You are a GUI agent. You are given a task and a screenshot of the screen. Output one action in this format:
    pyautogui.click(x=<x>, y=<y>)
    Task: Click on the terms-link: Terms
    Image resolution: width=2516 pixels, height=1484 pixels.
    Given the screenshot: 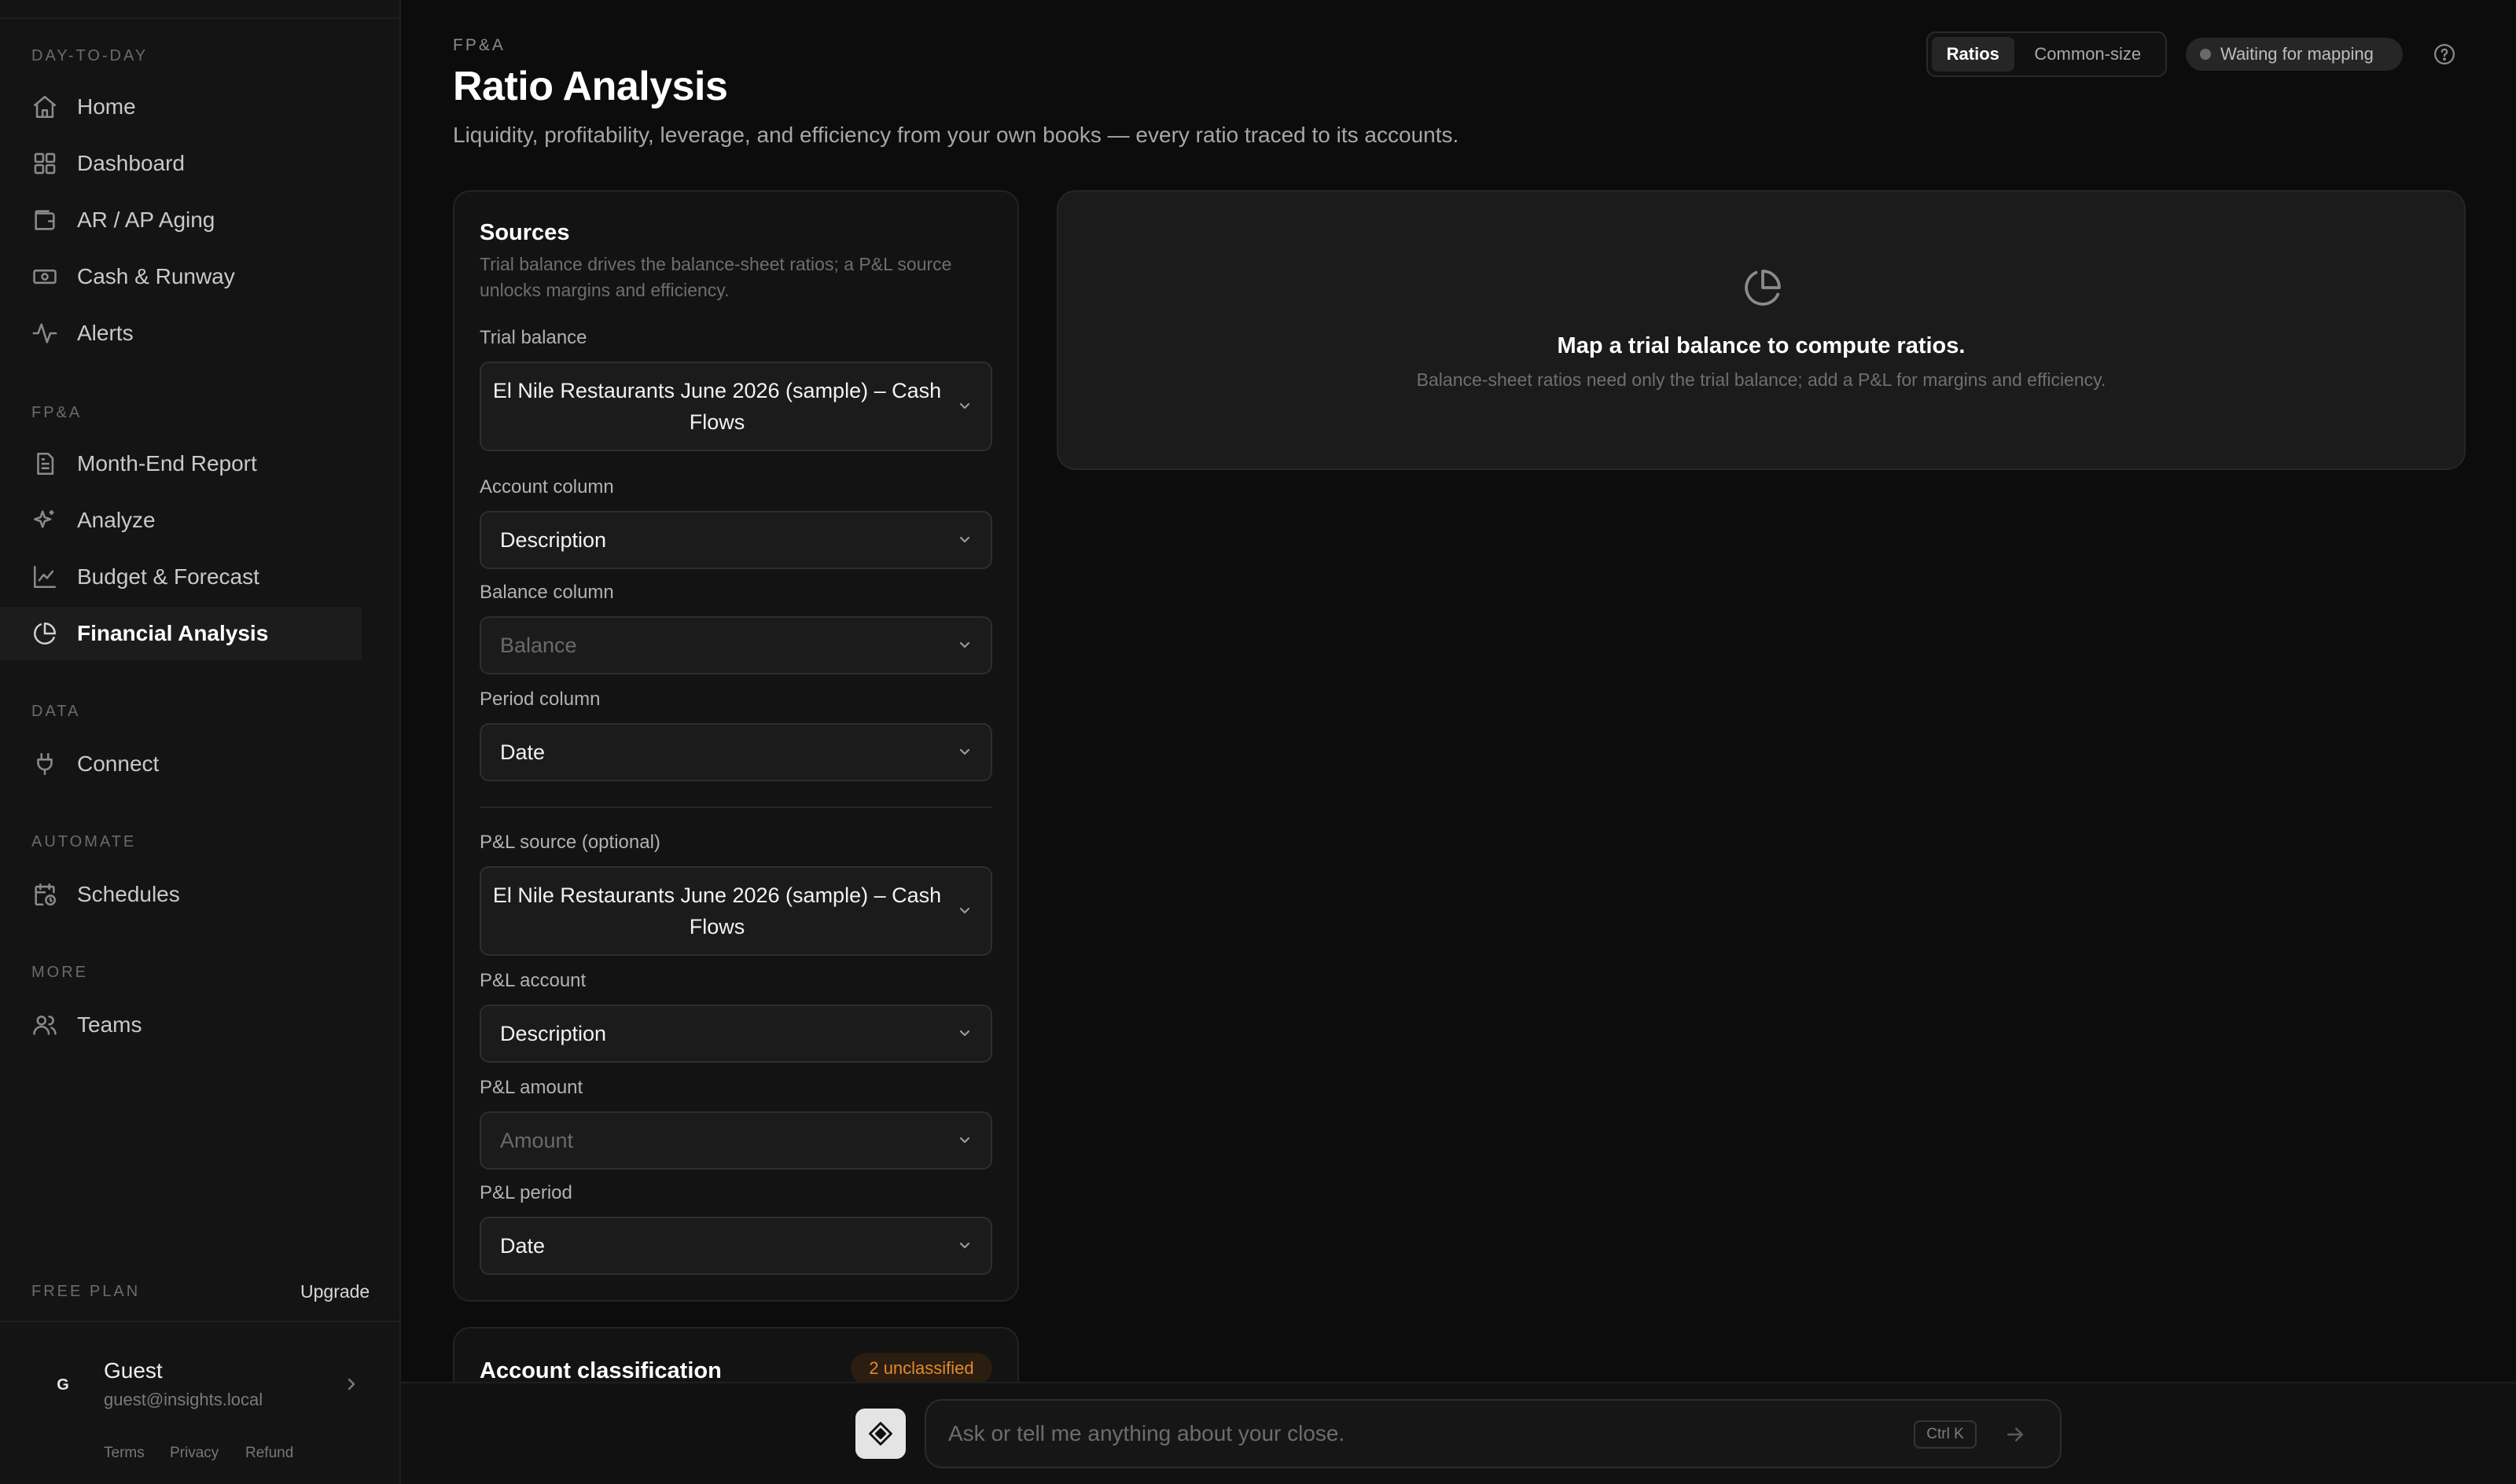 What is the action you would take?
    pyautogui.click(x=125, y=1453)
    